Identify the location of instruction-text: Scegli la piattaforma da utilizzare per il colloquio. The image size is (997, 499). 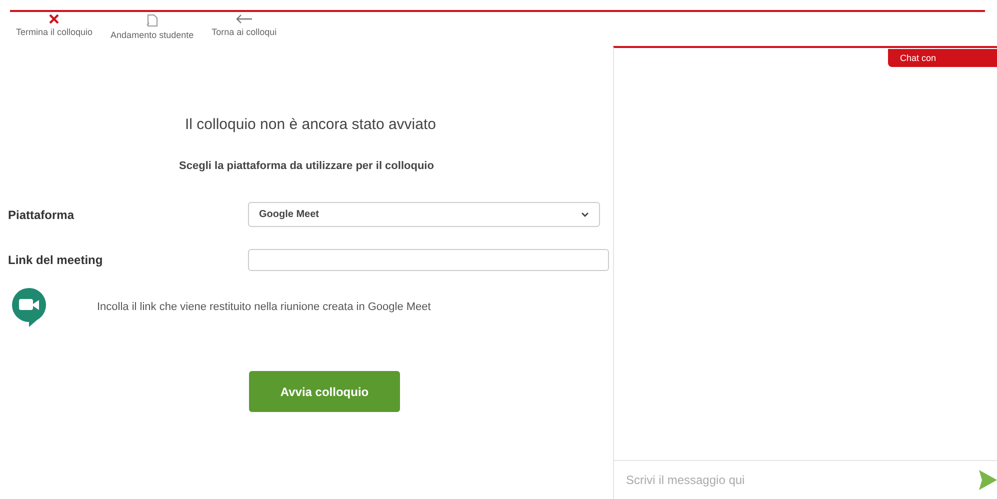
(306, 166).